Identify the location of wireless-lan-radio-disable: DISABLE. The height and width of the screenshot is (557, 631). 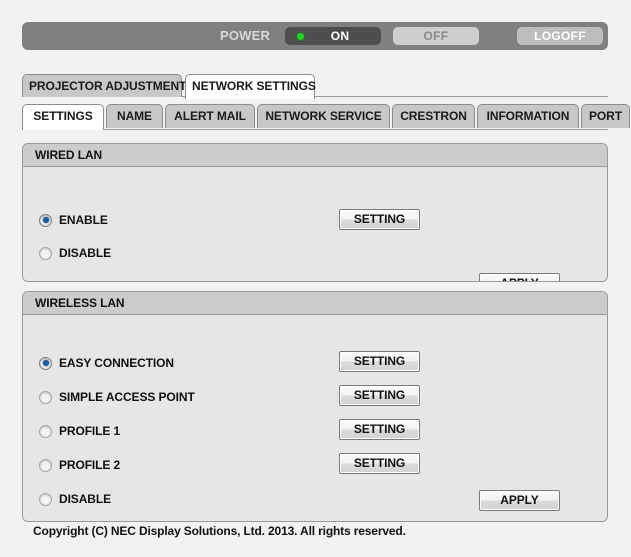
(75, 499).